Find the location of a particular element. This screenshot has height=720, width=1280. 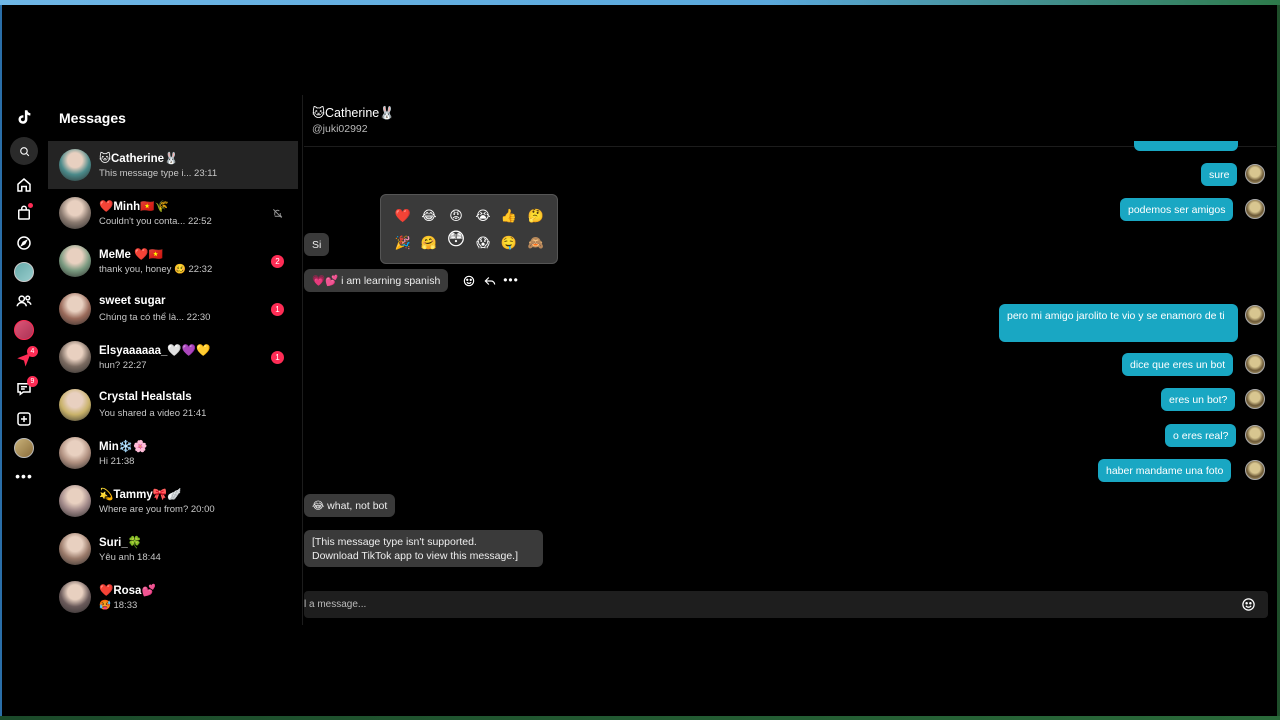

conversation-row: MeMe ❤️🇻🇳 thank you, honey 🥴 22:32 2 is located at coordinates (173, 261).